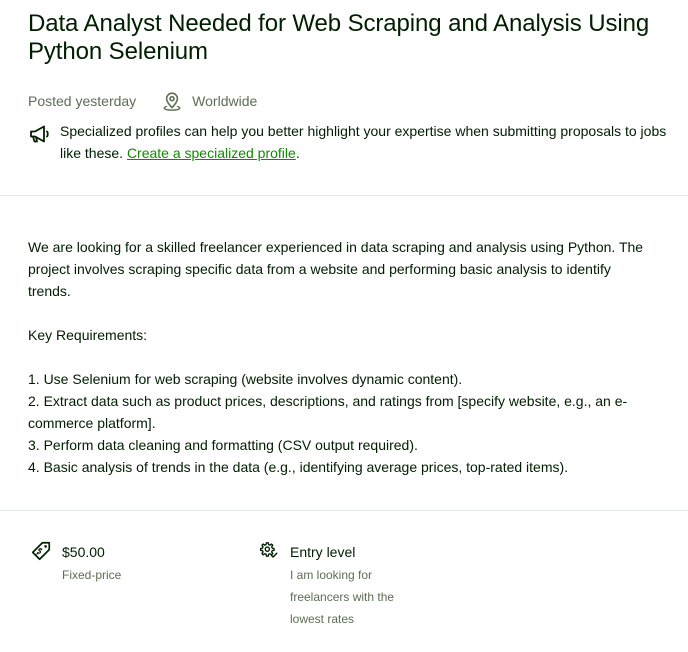 This screenshot has width=688, height=652. Describe the element at coordinates (142, 101) in the screenshot. I see `job-meta: Posted yesterday Worldwide` at that location.